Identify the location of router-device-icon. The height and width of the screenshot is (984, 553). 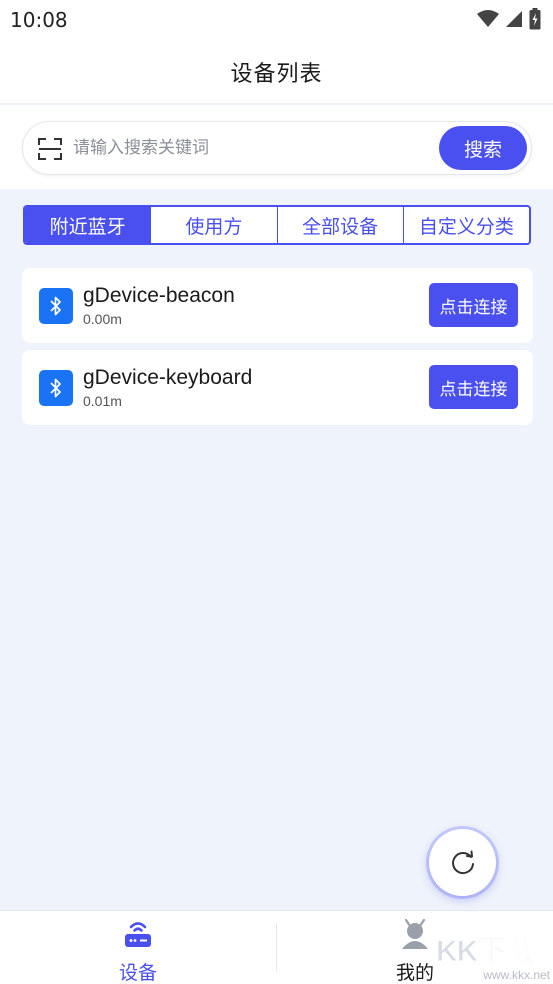
(138, 934).